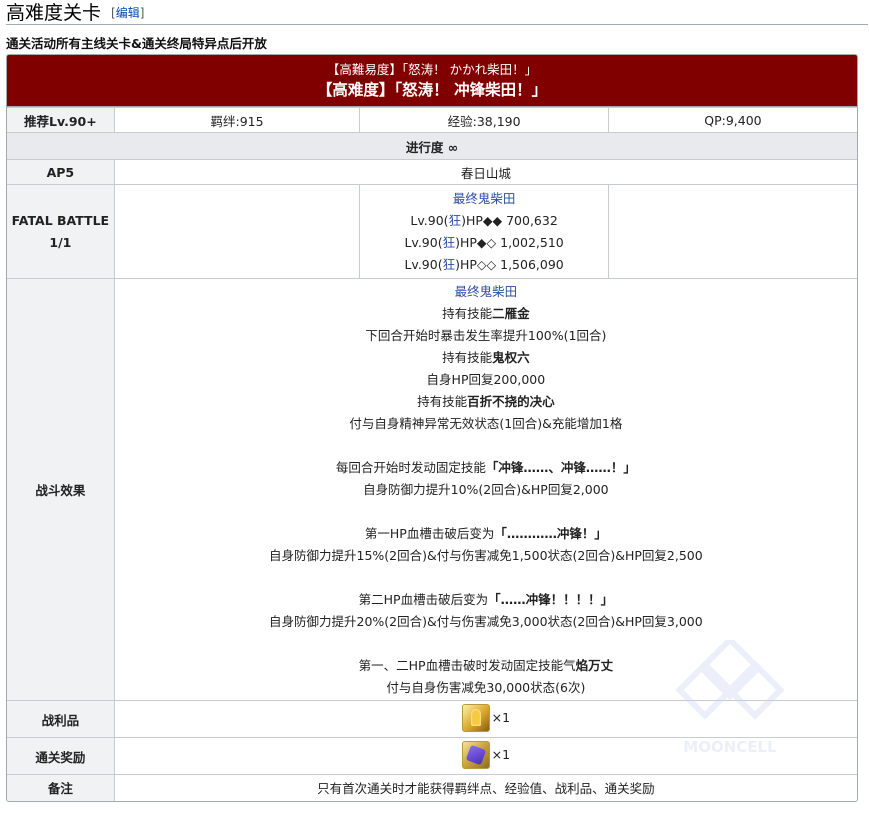 This screenshot has width=869, height=817. I want to click on note-text: 只有首次通关时才能获得羁绊点、经验值、战利品、通关奖励, so click(485, 787).